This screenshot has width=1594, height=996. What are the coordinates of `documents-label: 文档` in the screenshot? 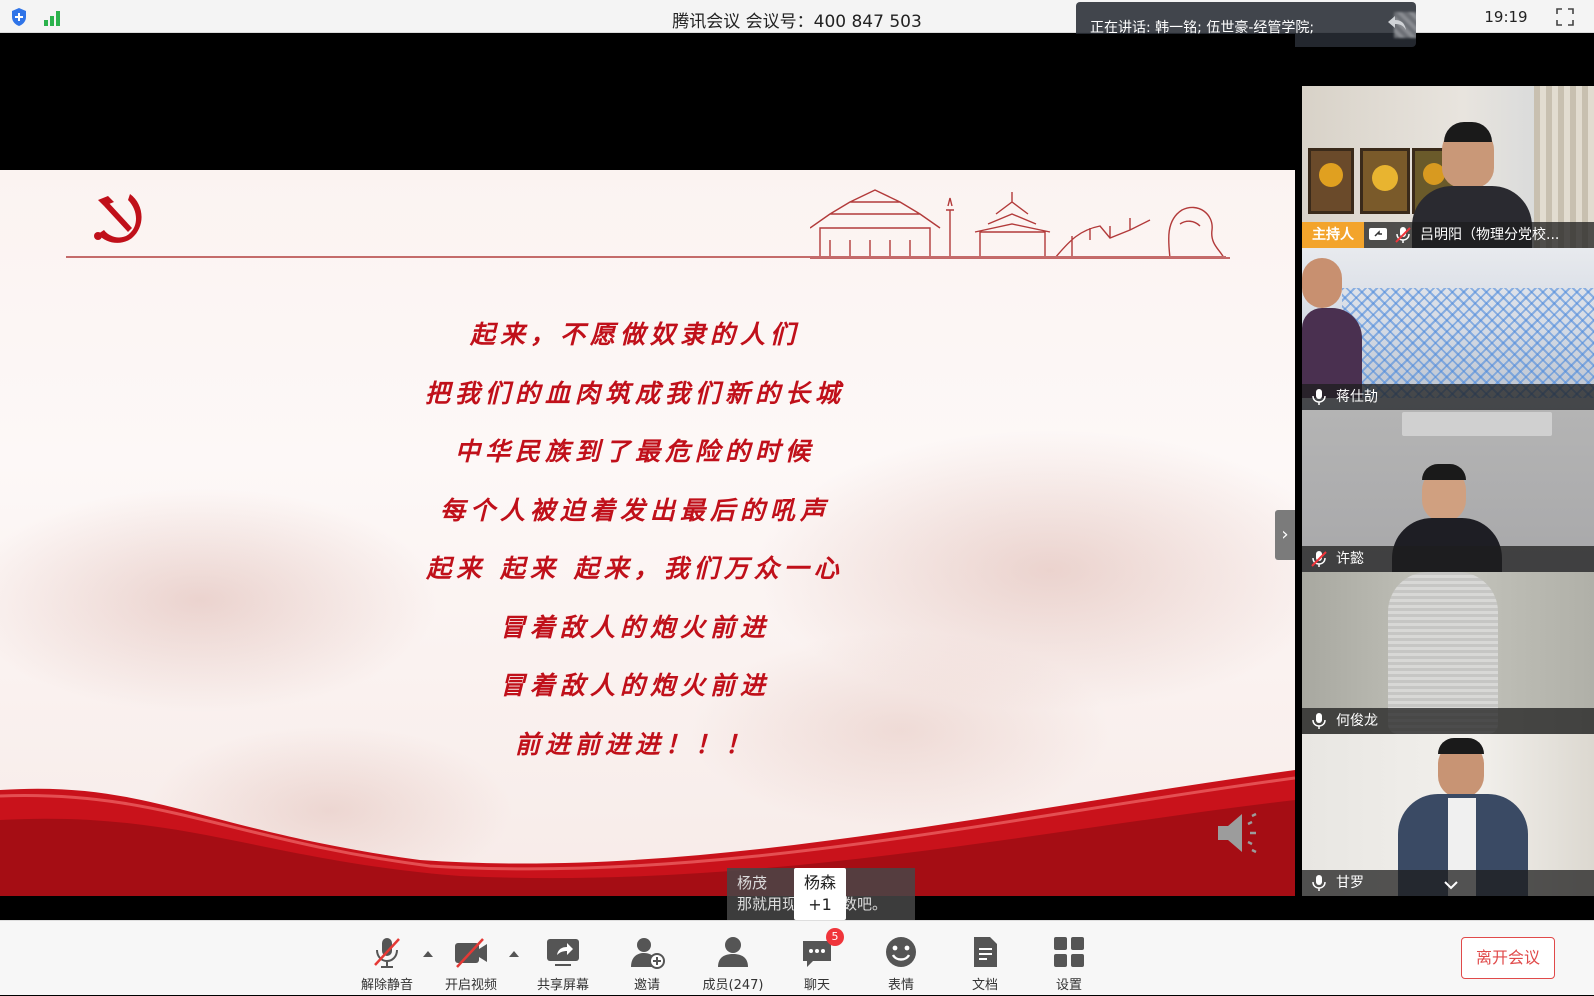 It's located at (984, 985).